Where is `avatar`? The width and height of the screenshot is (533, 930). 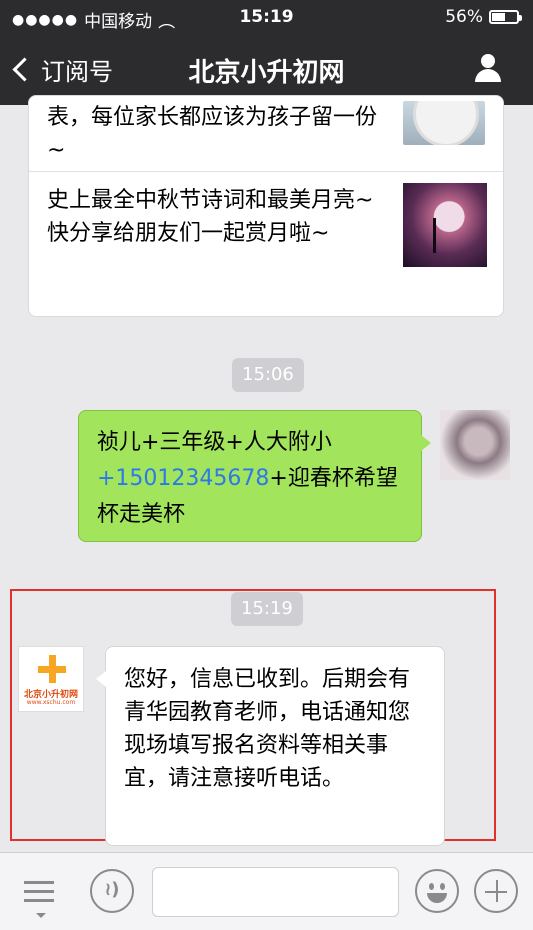
avatar is located at coordinates (475, 445).